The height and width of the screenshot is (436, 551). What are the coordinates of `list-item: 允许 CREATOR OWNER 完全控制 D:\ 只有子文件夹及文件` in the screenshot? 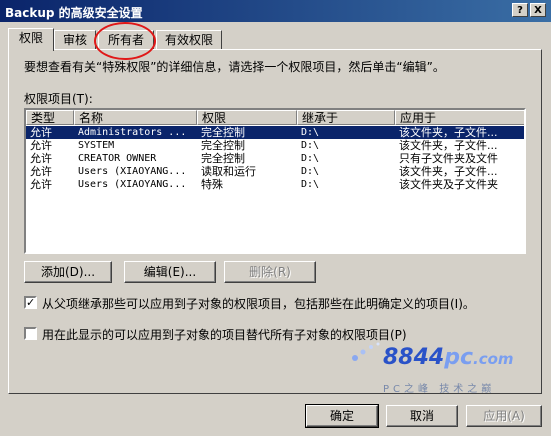 It's located at (275, 158).